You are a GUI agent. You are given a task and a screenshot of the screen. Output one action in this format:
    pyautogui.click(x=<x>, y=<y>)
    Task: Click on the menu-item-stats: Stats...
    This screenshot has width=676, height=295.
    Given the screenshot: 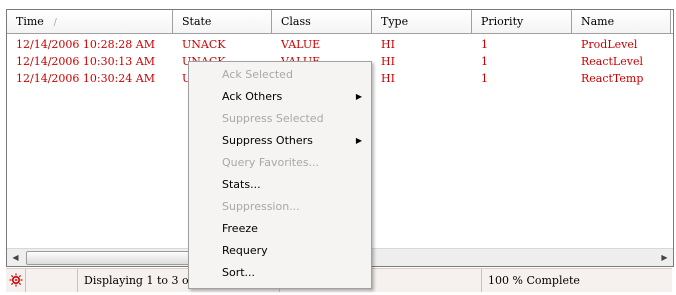 What is the action you would take?
    pyautogui.click(x=280, y=185)
    